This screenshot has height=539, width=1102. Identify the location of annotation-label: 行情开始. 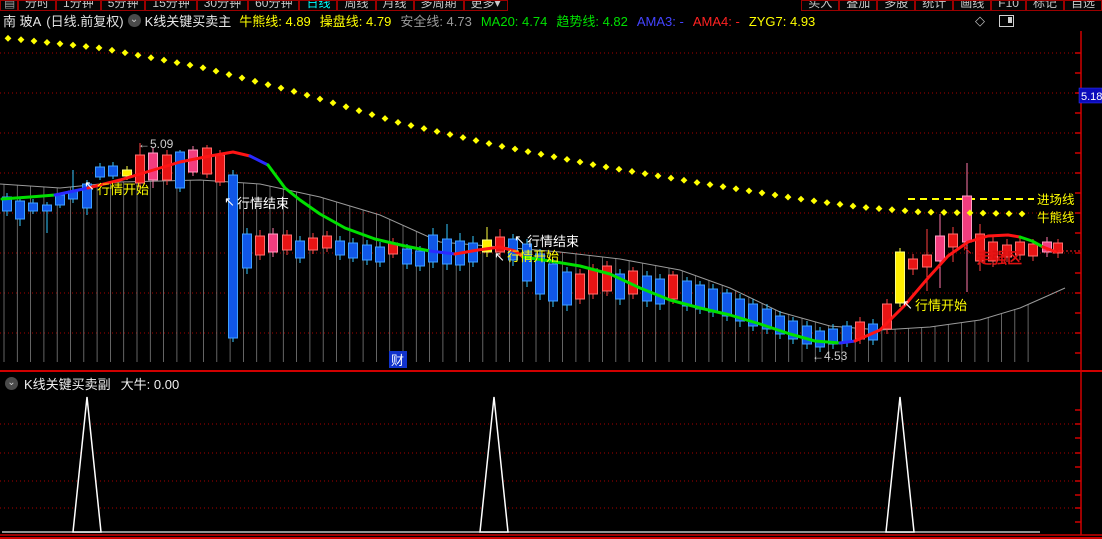
(941, 305).